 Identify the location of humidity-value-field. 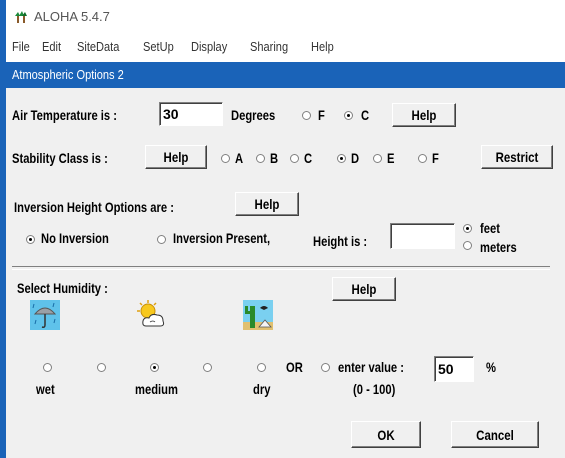
(454, 369).